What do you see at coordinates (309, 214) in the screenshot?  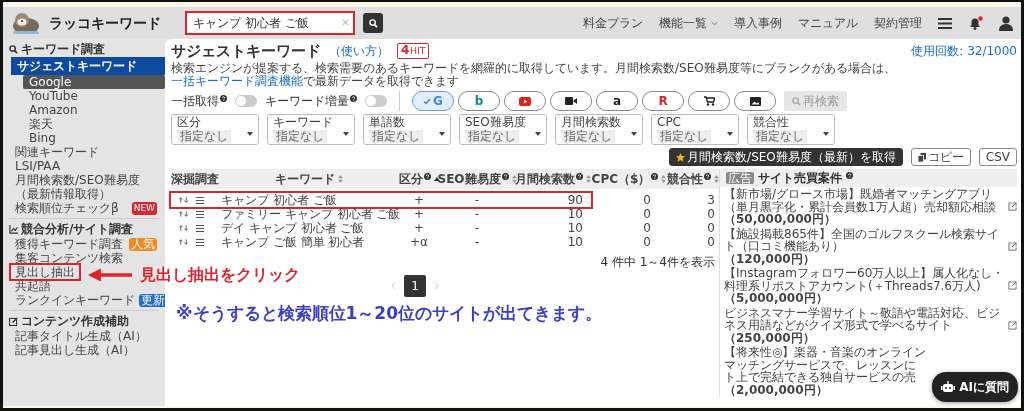 I see `keyword-cell: ファミリー キャンプ 初心者 ご飯` at bounding box center [309, 214].